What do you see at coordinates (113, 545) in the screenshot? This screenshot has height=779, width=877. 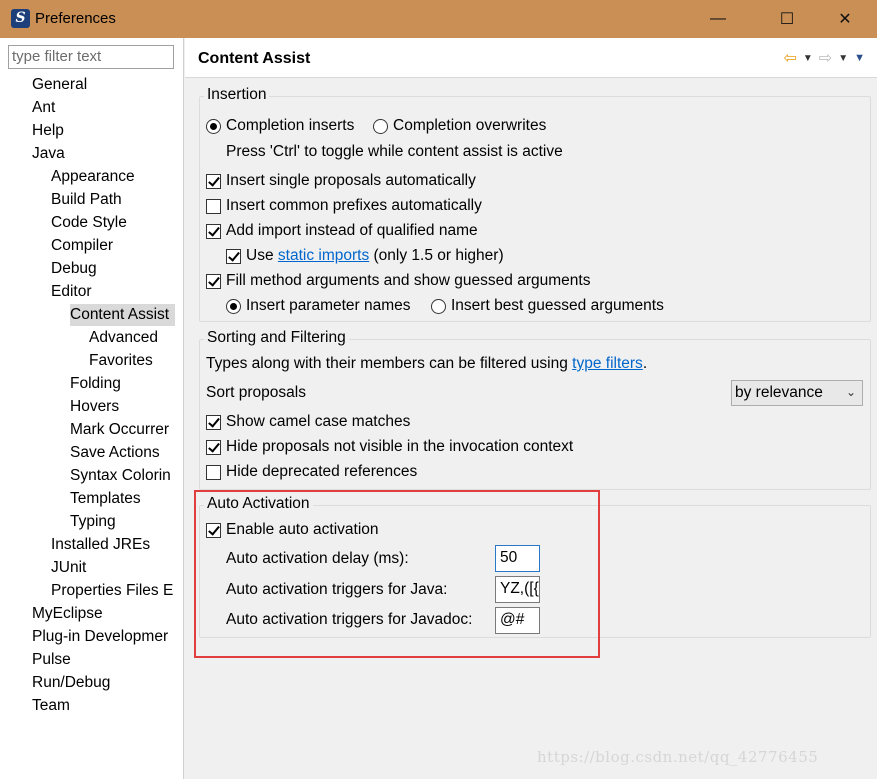 I see `tree-item: Installed JREs` at bounding box center [113, 545].